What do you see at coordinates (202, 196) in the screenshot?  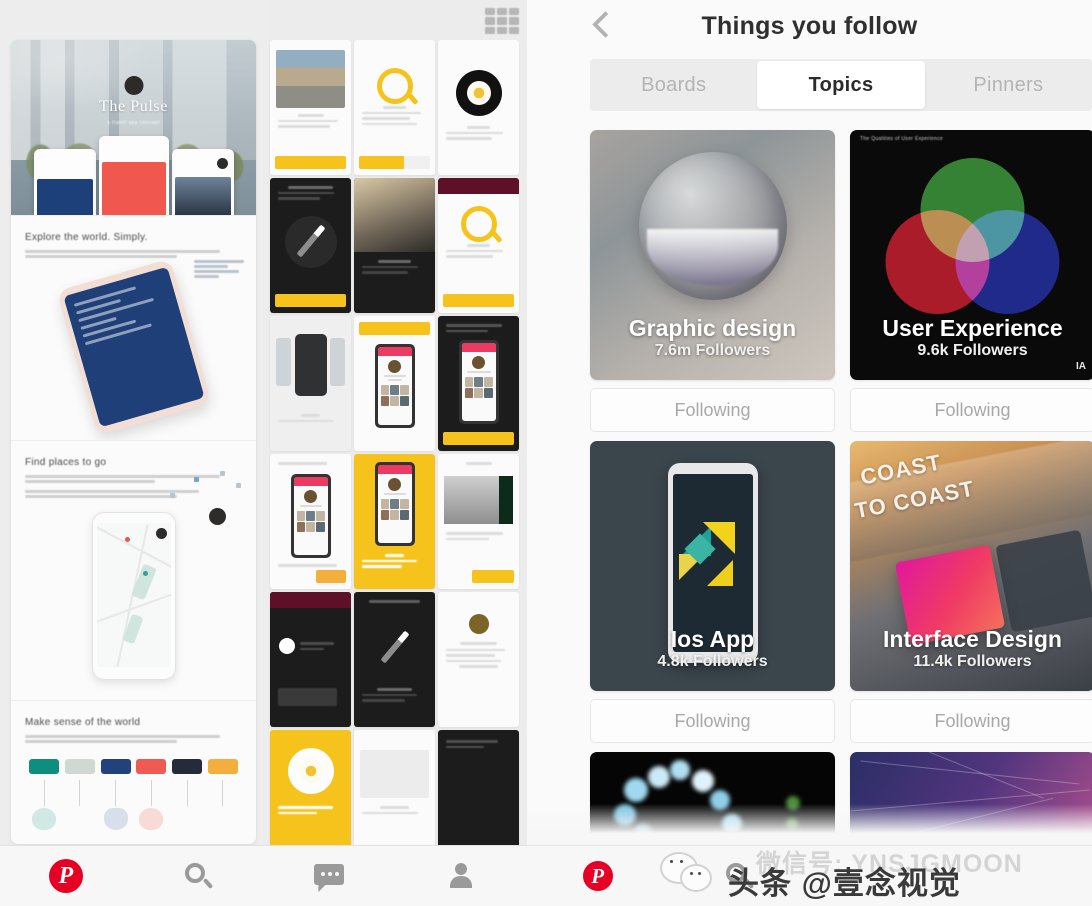 I see `phone-screen-night` at bounding box center [202, 196].